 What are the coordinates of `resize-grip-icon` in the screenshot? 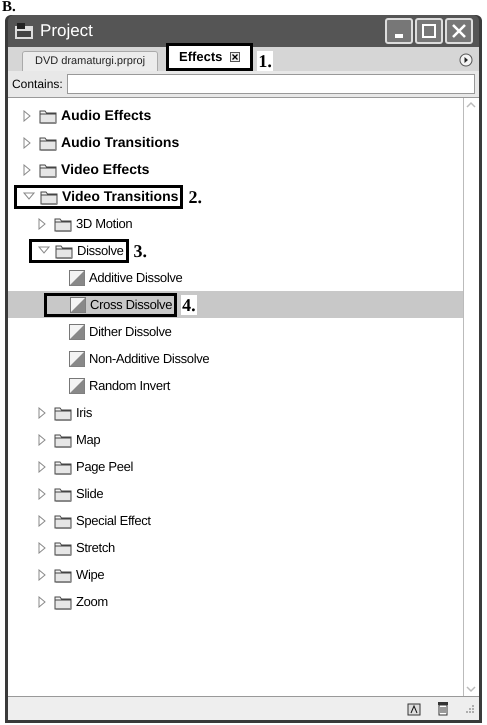 It's located at (470, 709).